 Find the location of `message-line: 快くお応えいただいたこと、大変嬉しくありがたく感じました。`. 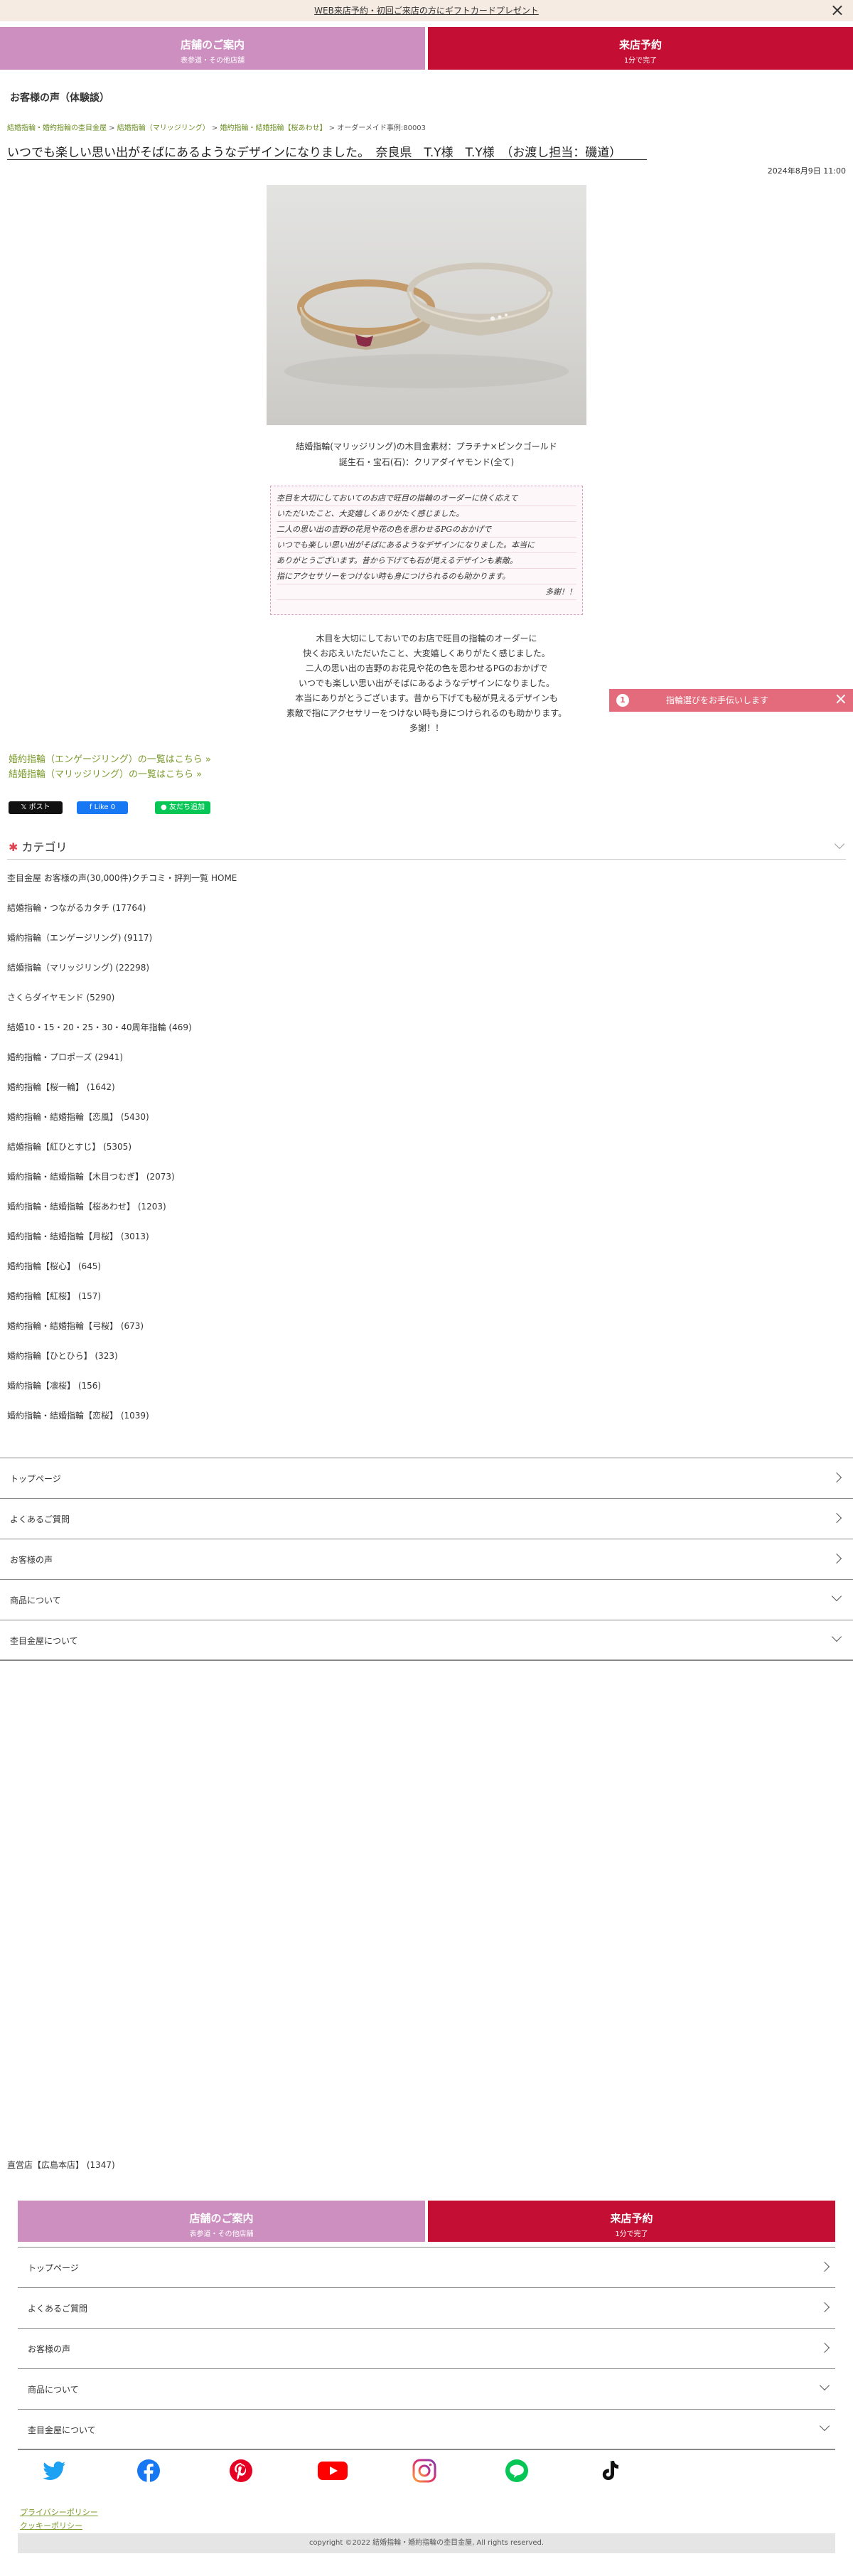

message-line: 快くお応えいただいたこと、大変嬉しくありがたく感じました。 is located at coordinates (426, 653).